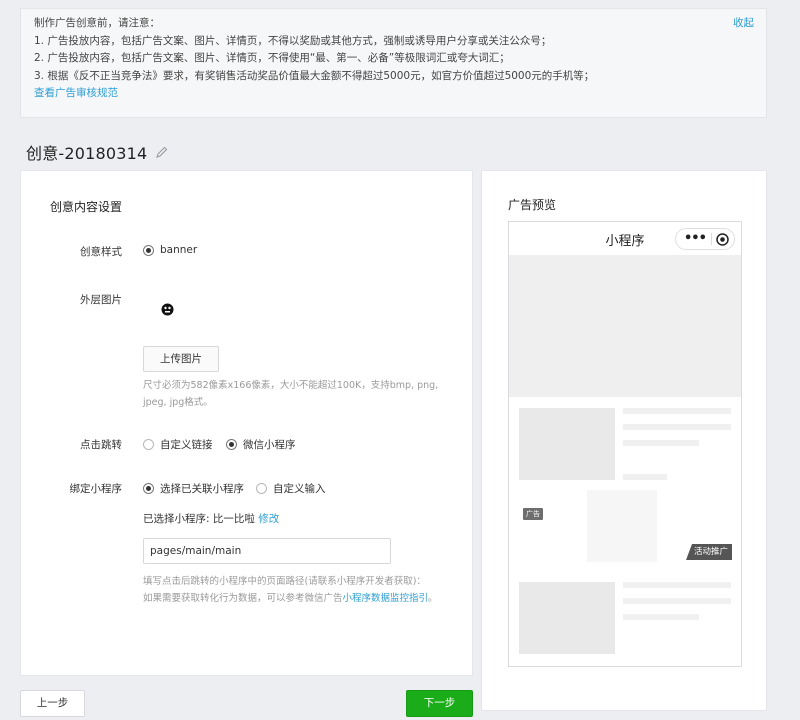 This screenshot has width=800, height=720. What do you see at coordinates (186, 445) in the screenshot?
I see `radio-label: 自定义链接` at bounding box center [186, 445].